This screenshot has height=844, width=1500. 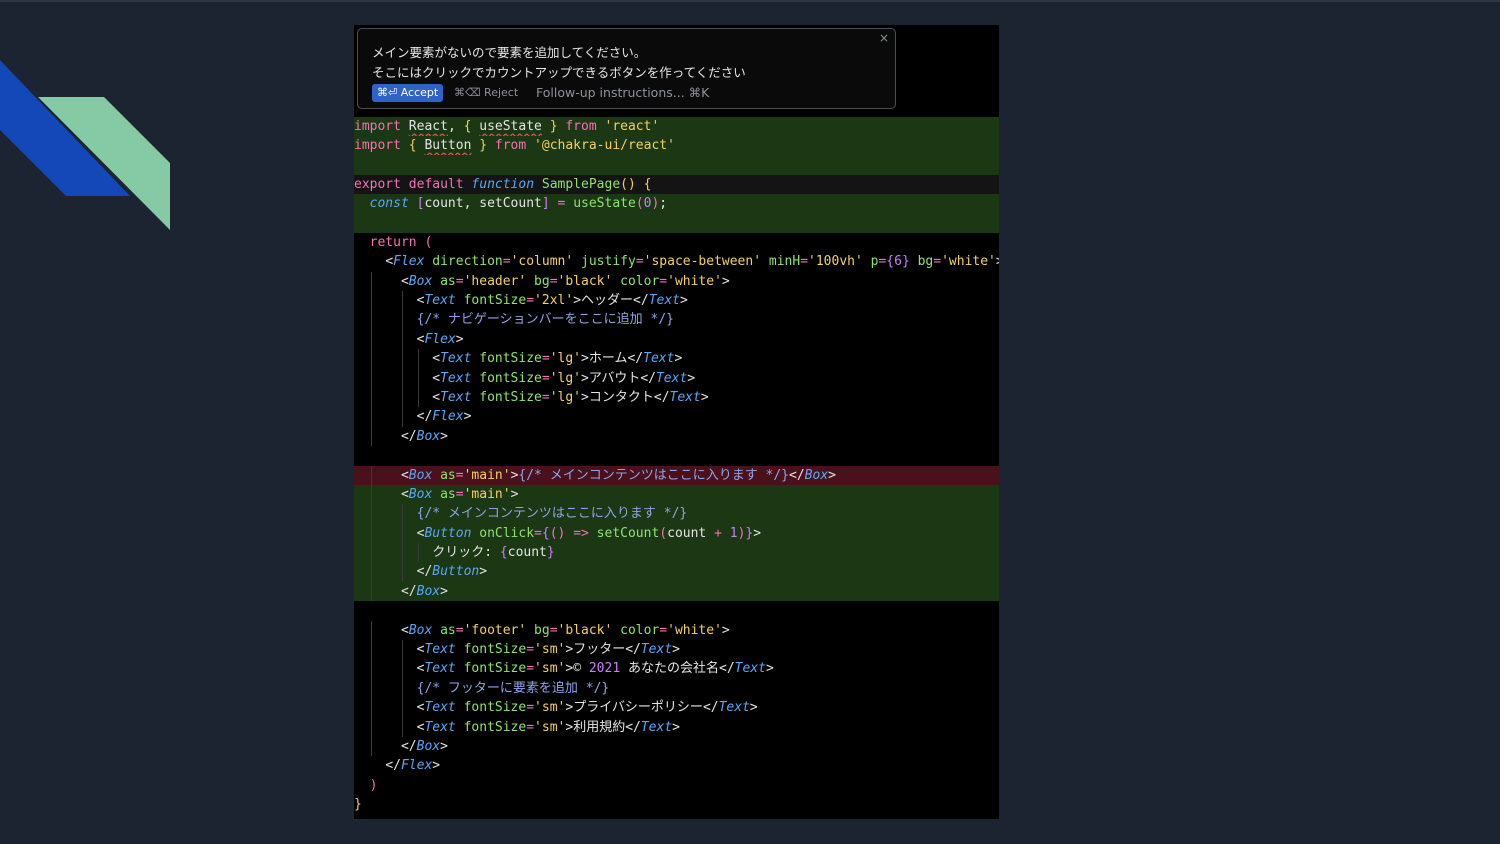 What do you see at coordinates (884, 38) in the screenshot?
I see `close-icon: ×` at bounding box center [884, 38].